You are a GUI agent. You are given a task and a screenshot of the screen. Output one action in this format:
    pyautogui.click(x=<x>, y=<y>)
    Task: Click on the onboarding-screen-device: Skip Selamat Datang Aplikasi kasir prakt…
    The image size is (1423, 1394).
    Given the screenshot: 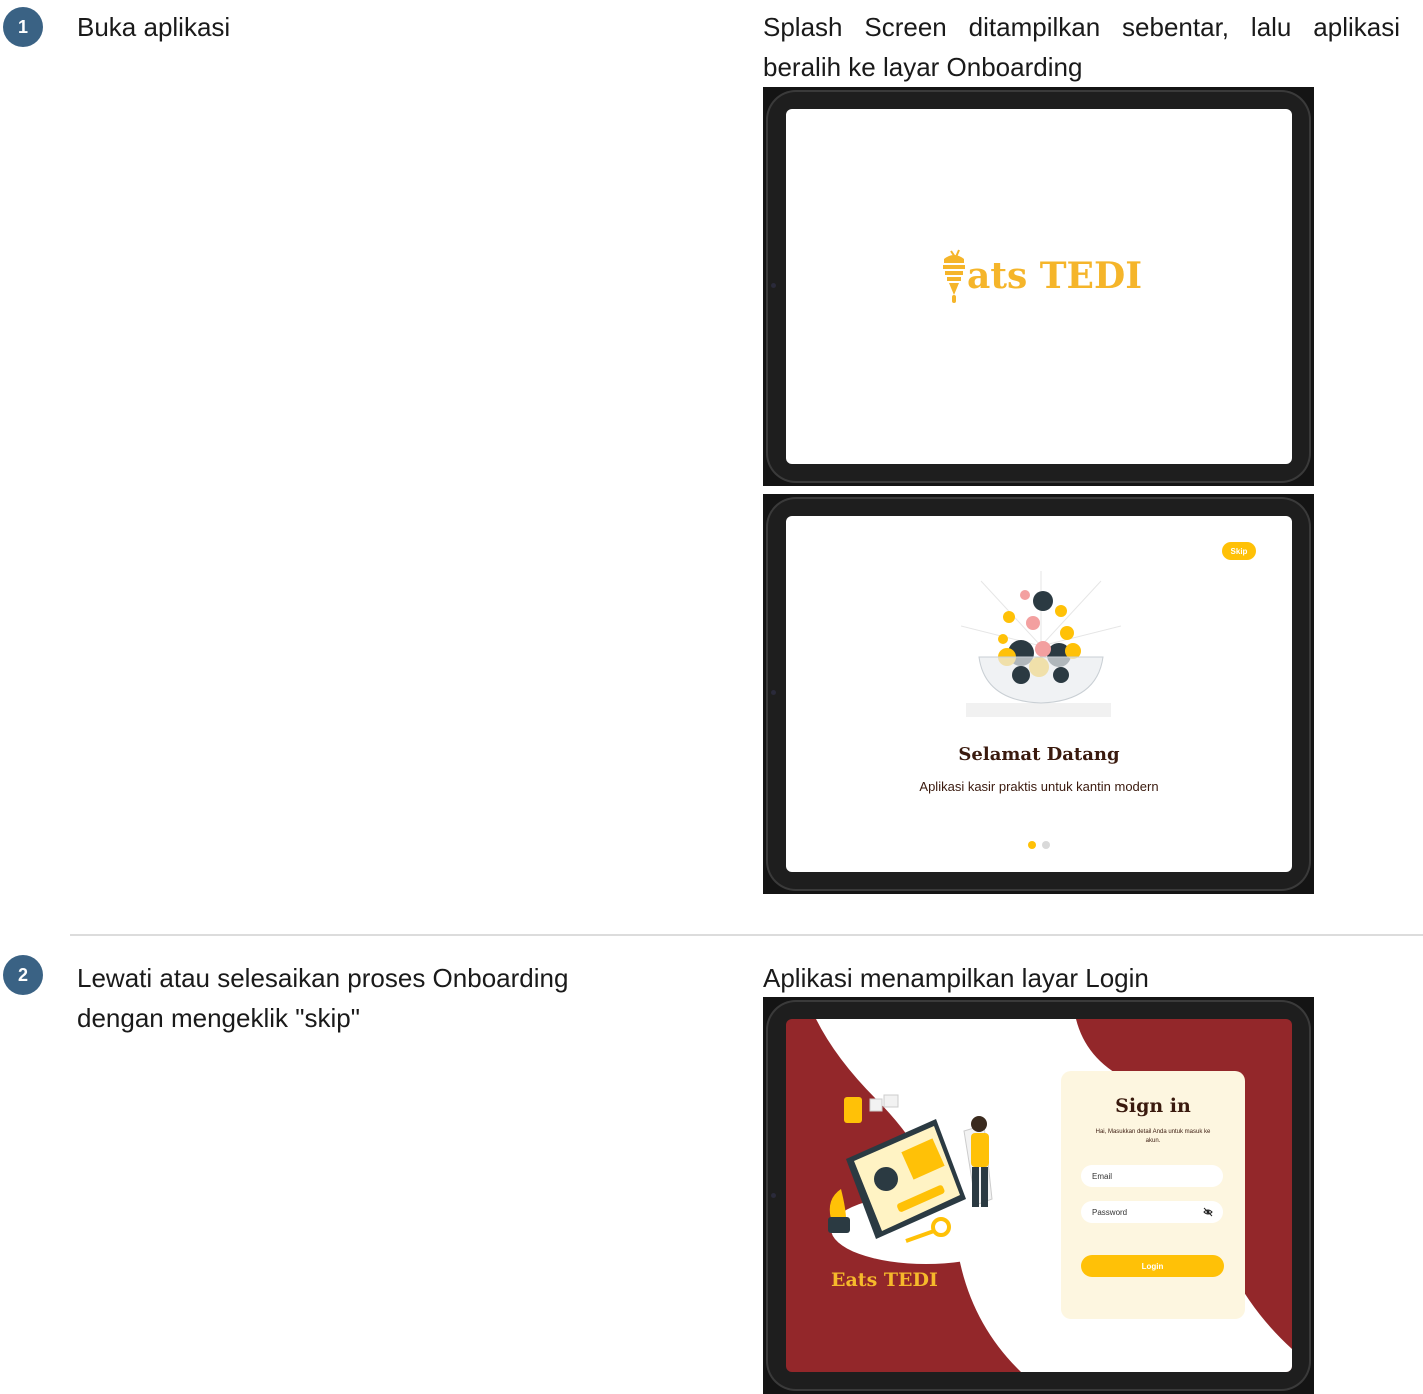 What is the action you would take?
    pyautogui.click(x=1038, y=694)
    